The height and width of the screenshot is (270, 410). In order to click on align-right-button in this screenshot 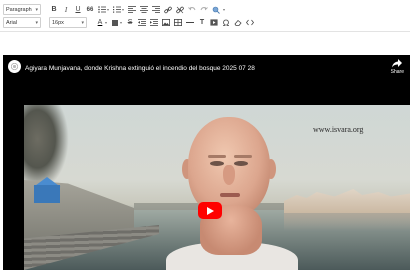, I will do `click(156, 9)`.